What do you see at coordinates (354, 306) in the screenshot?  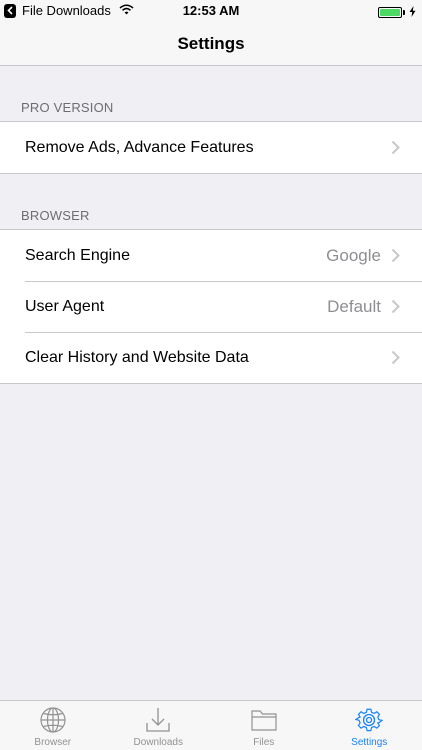 I see `row-value: Default` at bounding box center [354, 306].